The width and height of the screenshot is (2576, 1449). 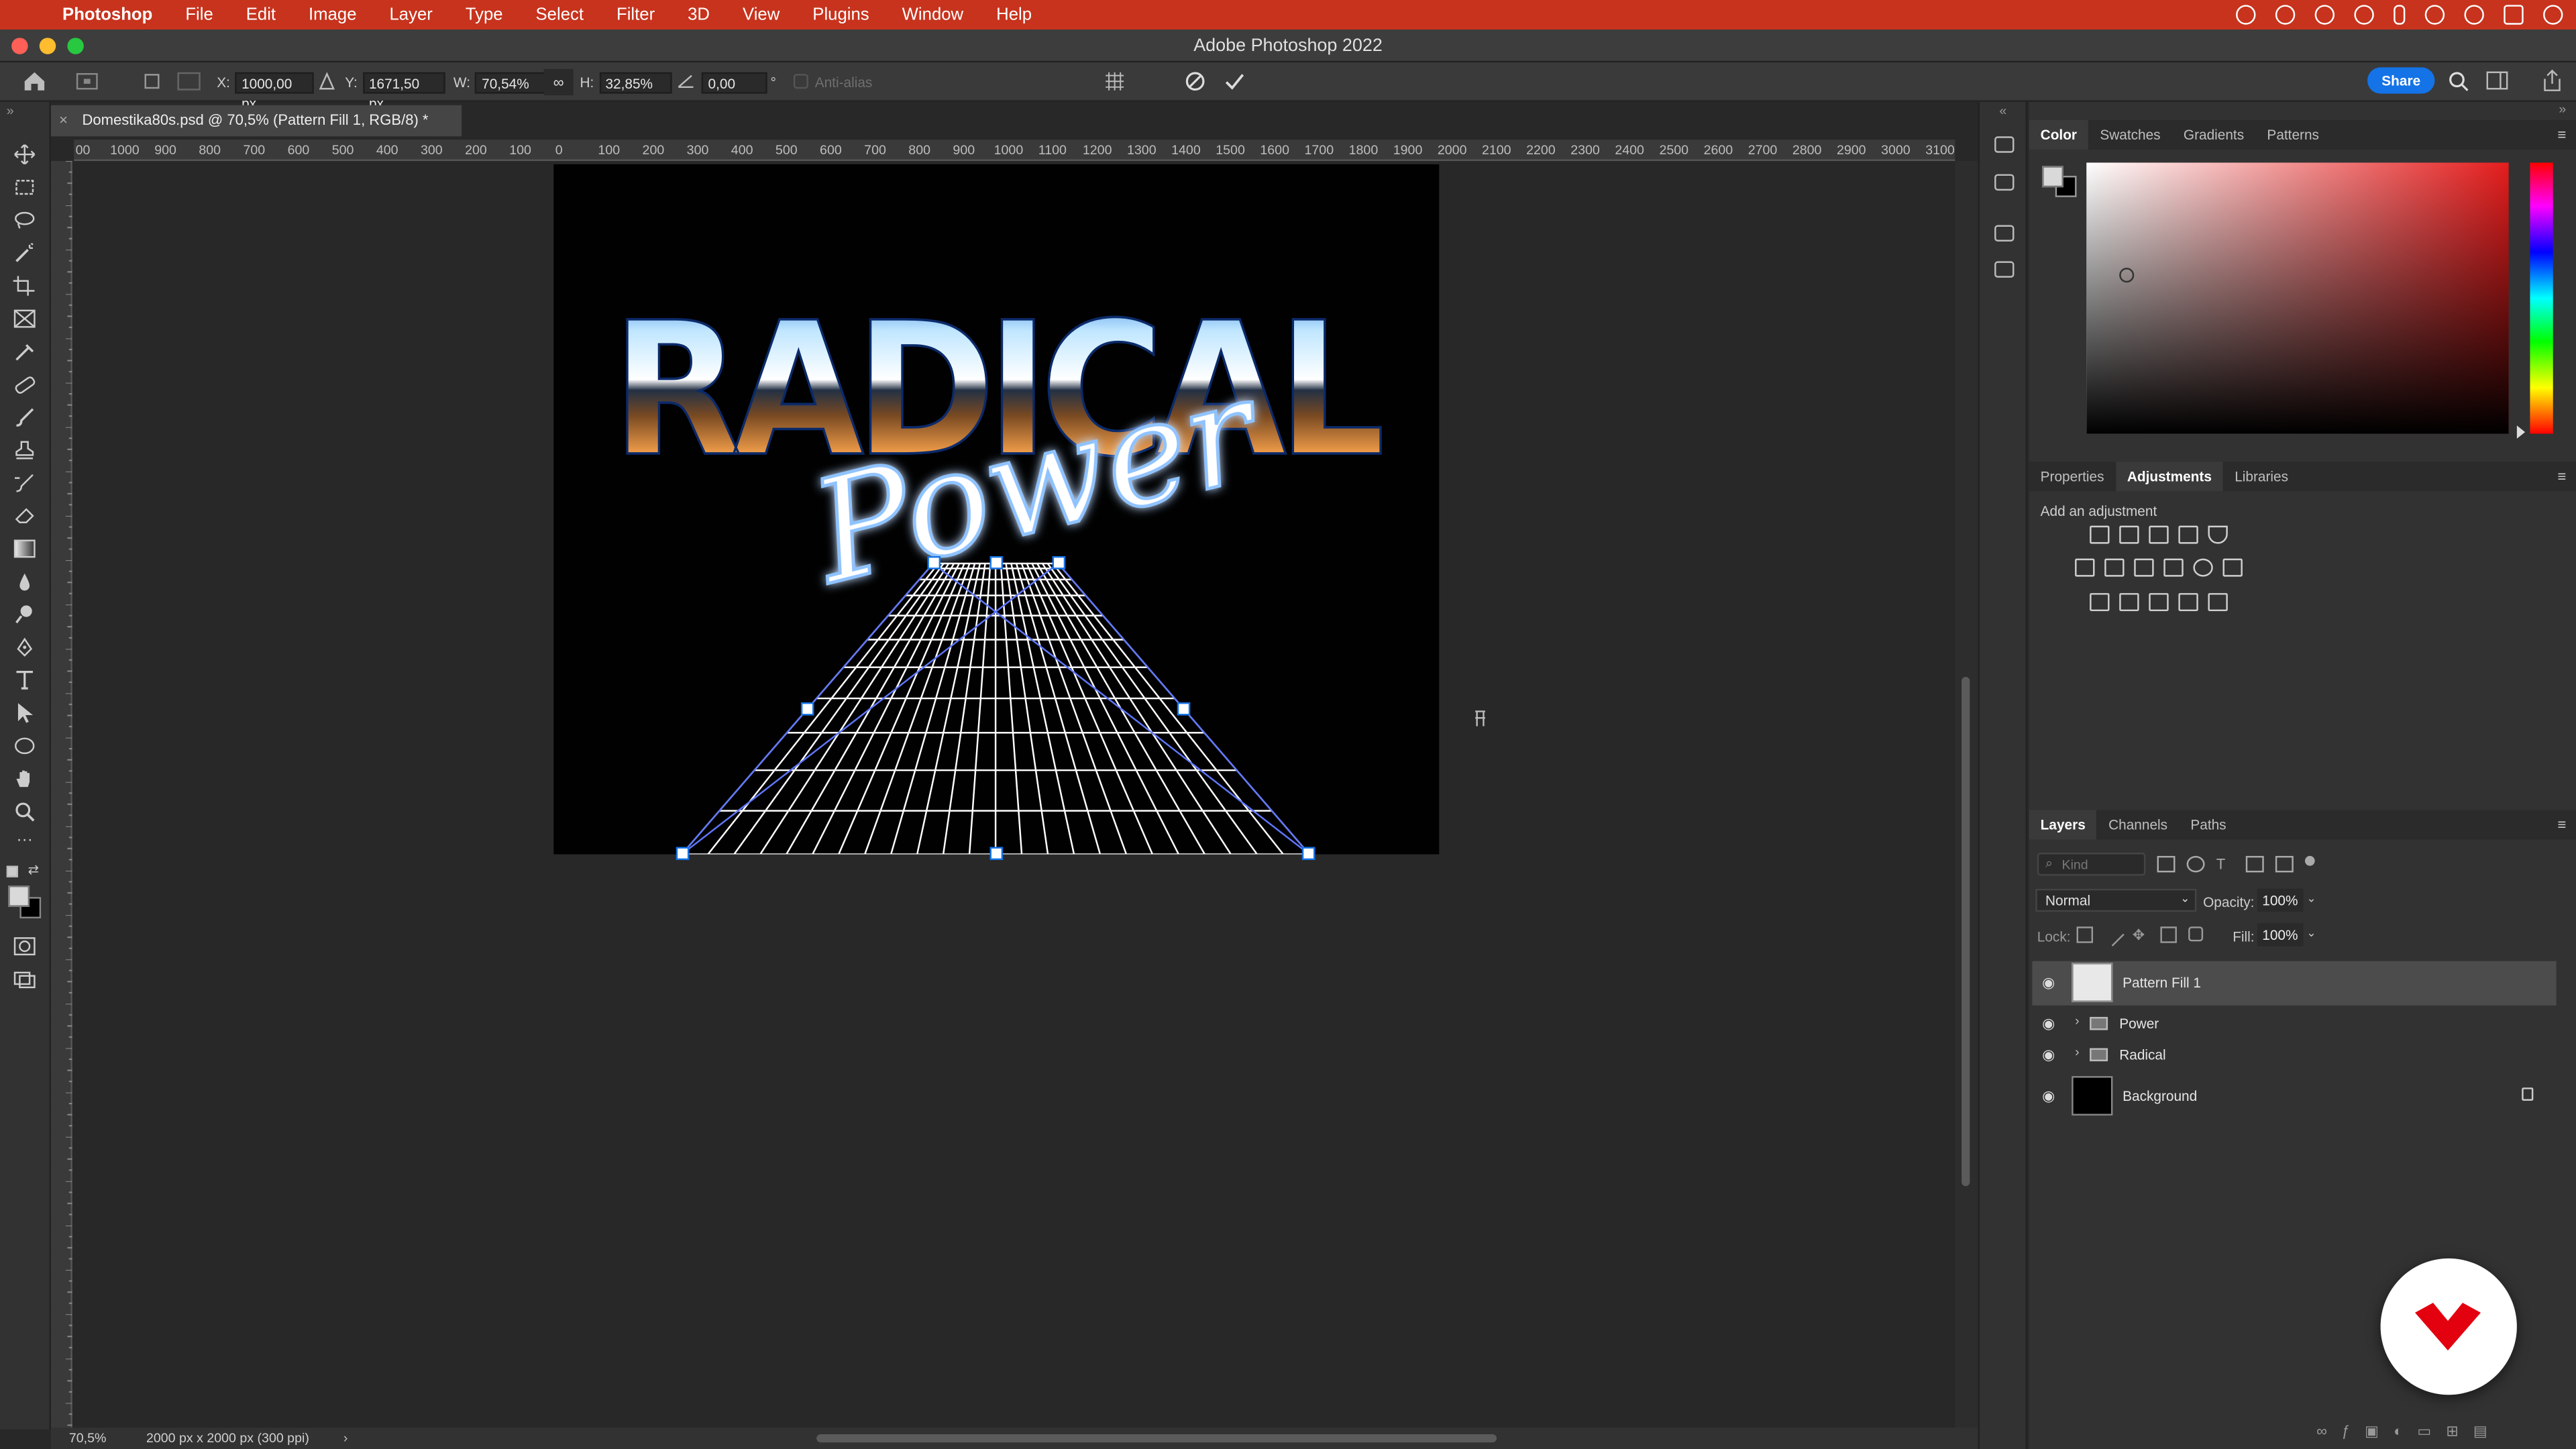 I want to click on x-input: 1000,00 px, so click(x=274, y=91).